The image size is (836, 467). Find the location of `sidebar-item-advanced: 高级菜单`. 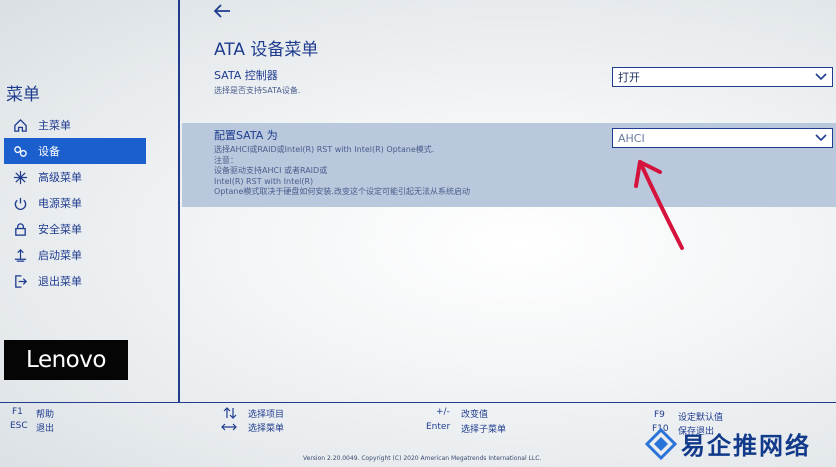

sidebar-item-advanced: 高级菜单 is located at coordinates (75, 177).